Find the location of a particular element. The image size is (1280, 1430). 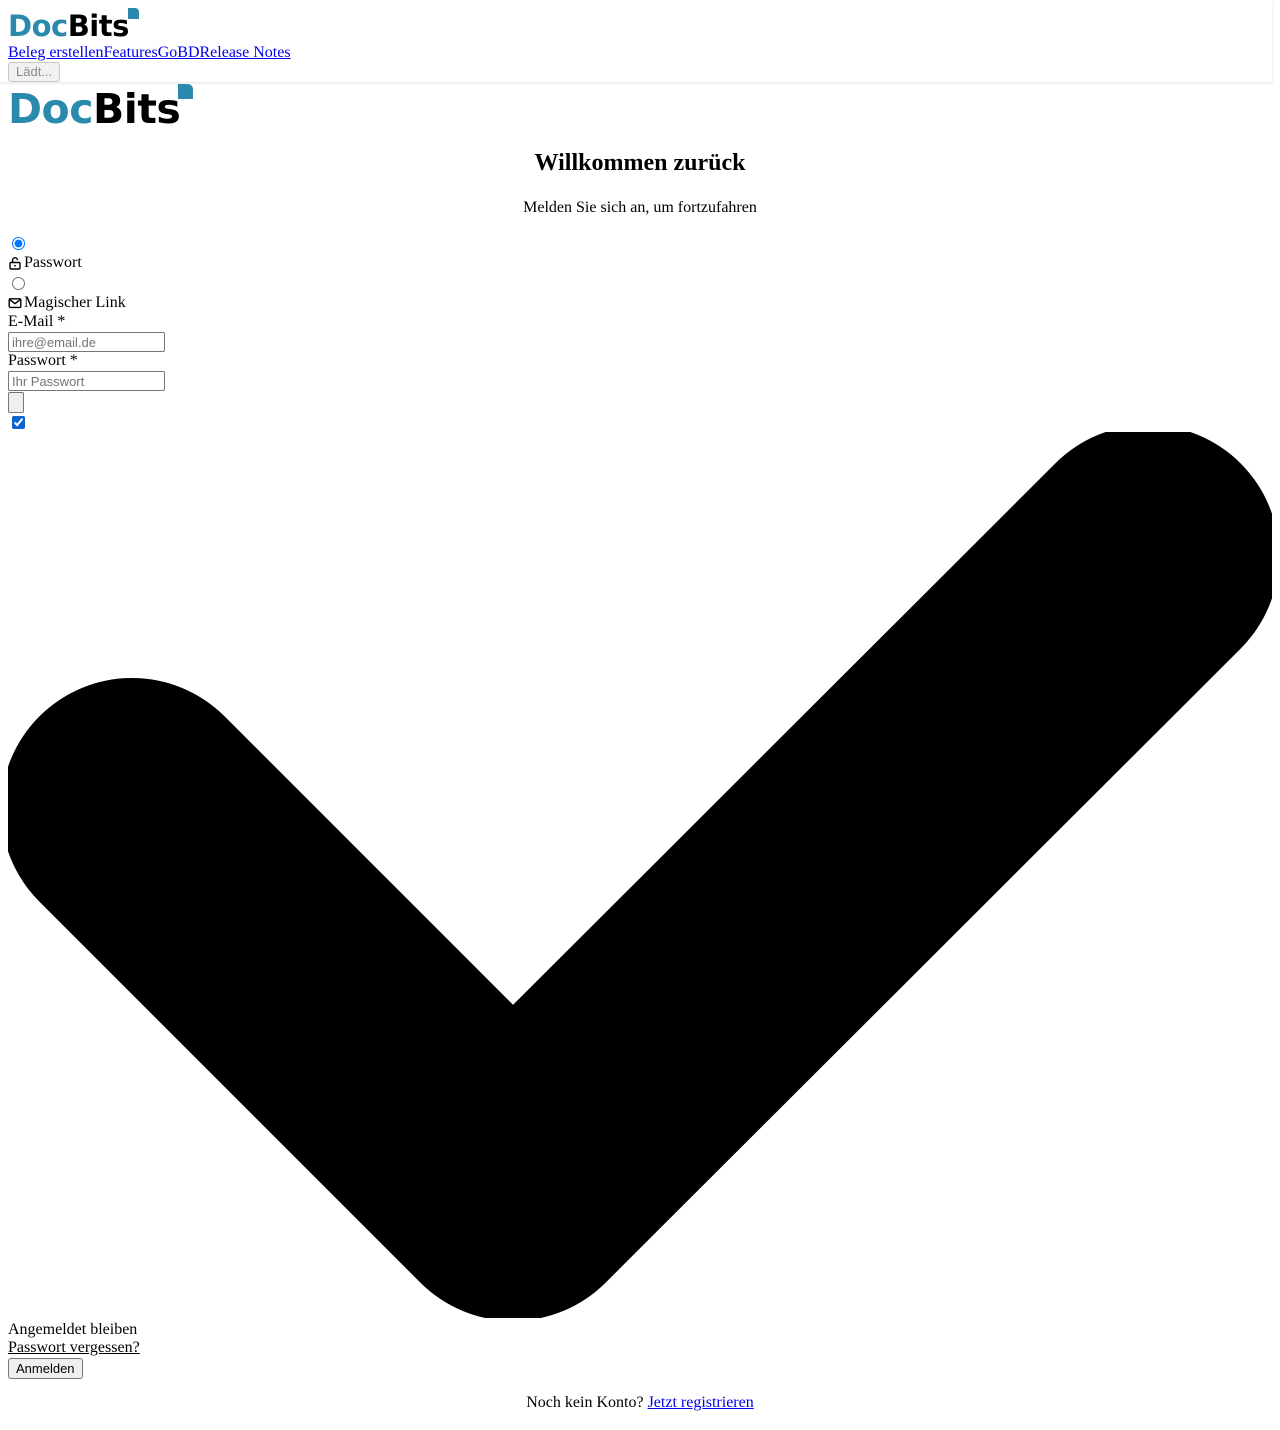

password-visibility-toggle is located at coordinates (16, 402).